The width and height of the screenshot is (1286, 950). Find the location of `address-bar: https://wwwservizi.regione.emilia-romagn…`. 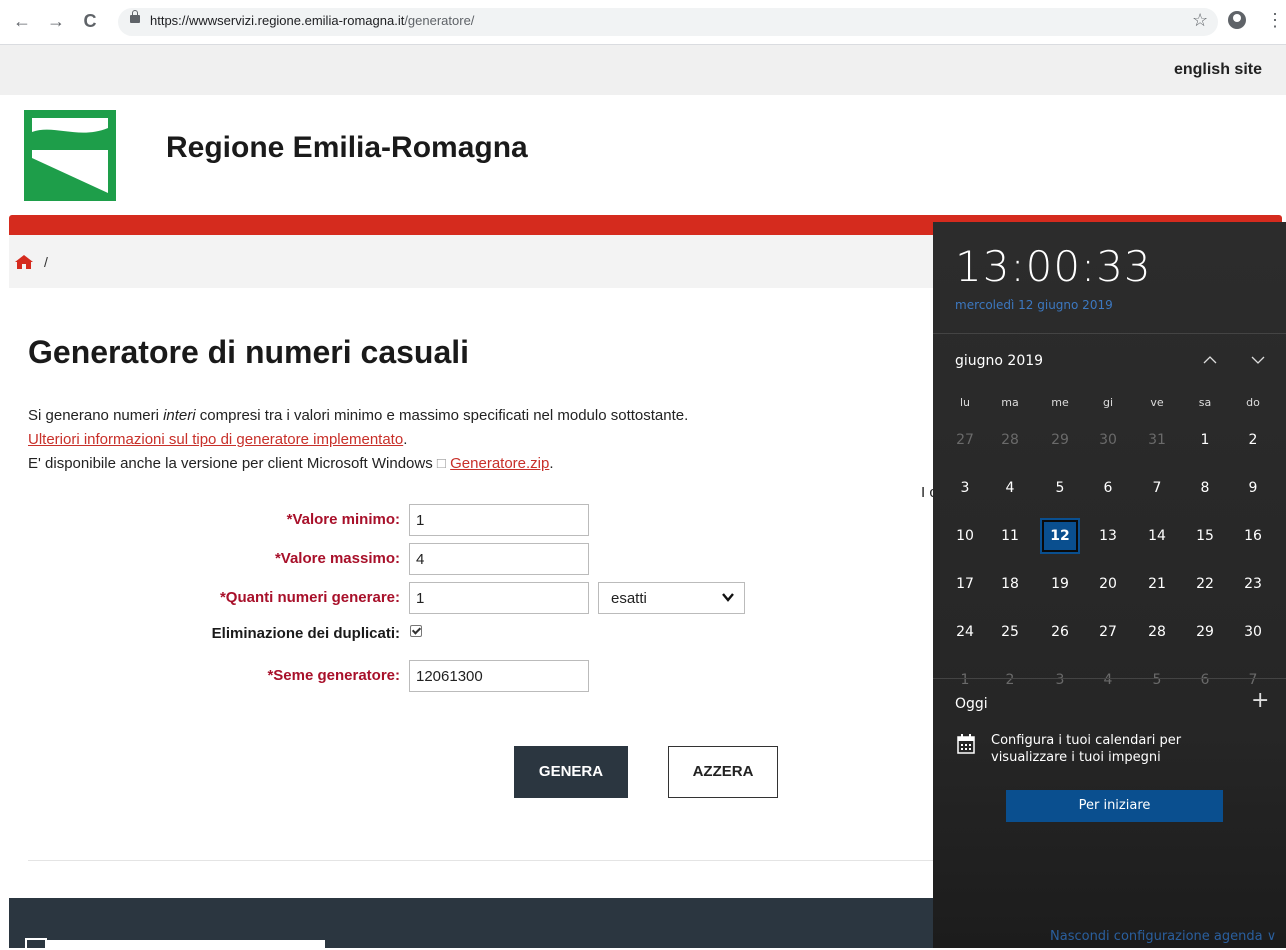

address-bar: https://wwwservizi.regione.emilia-romagn… is located at coordinates (668, 22).